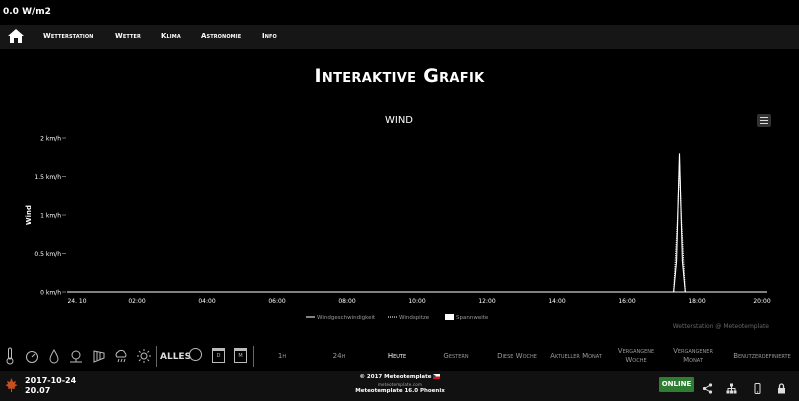 The image size is (799, 401). What do you see at coordinates (721, 326) in the screenshot?
I see `chart-credit: Wetterstation @ Meteotemplate` at bounding box center [721, 326].